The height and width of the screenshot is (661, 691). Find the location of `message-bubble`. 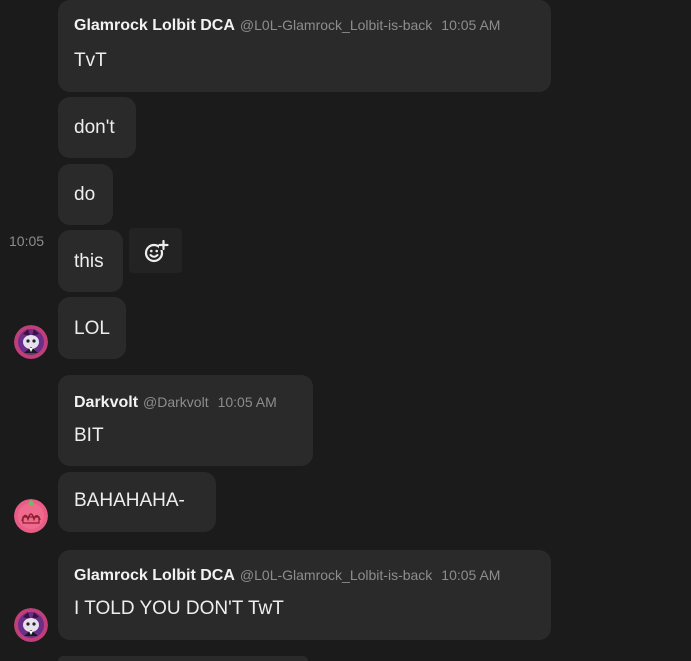

message-bubble is located at coordinates (183, 658).